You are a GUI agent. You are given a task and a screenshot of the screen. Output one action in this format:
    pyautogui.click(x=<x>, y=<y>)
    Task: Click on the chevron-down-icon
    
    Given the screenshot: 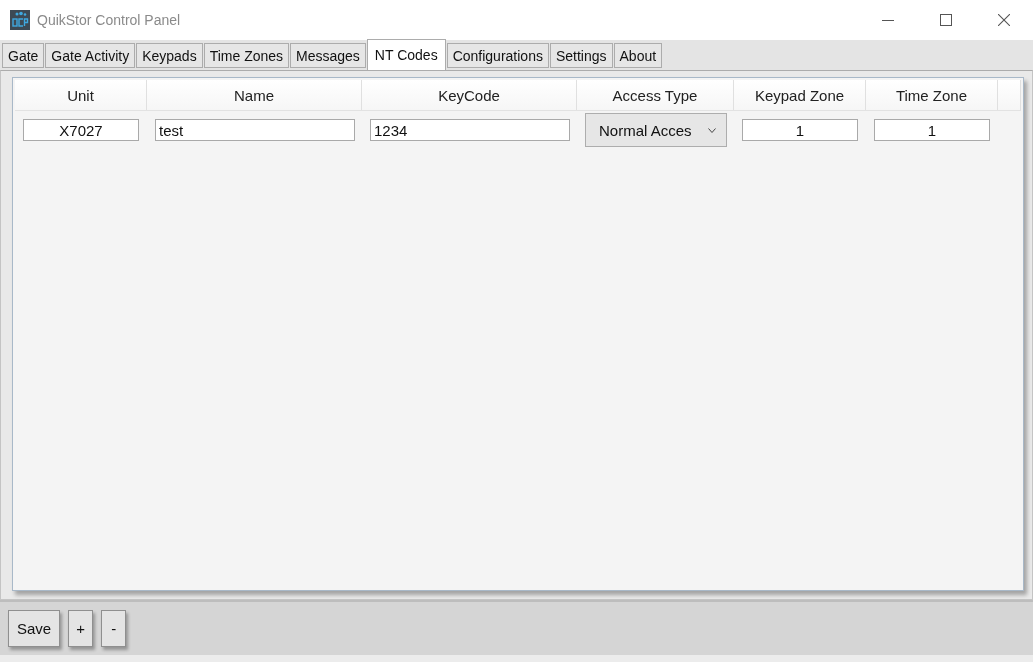 What is the action you would take?
    pyautogui.click(x=712, y=130)
    